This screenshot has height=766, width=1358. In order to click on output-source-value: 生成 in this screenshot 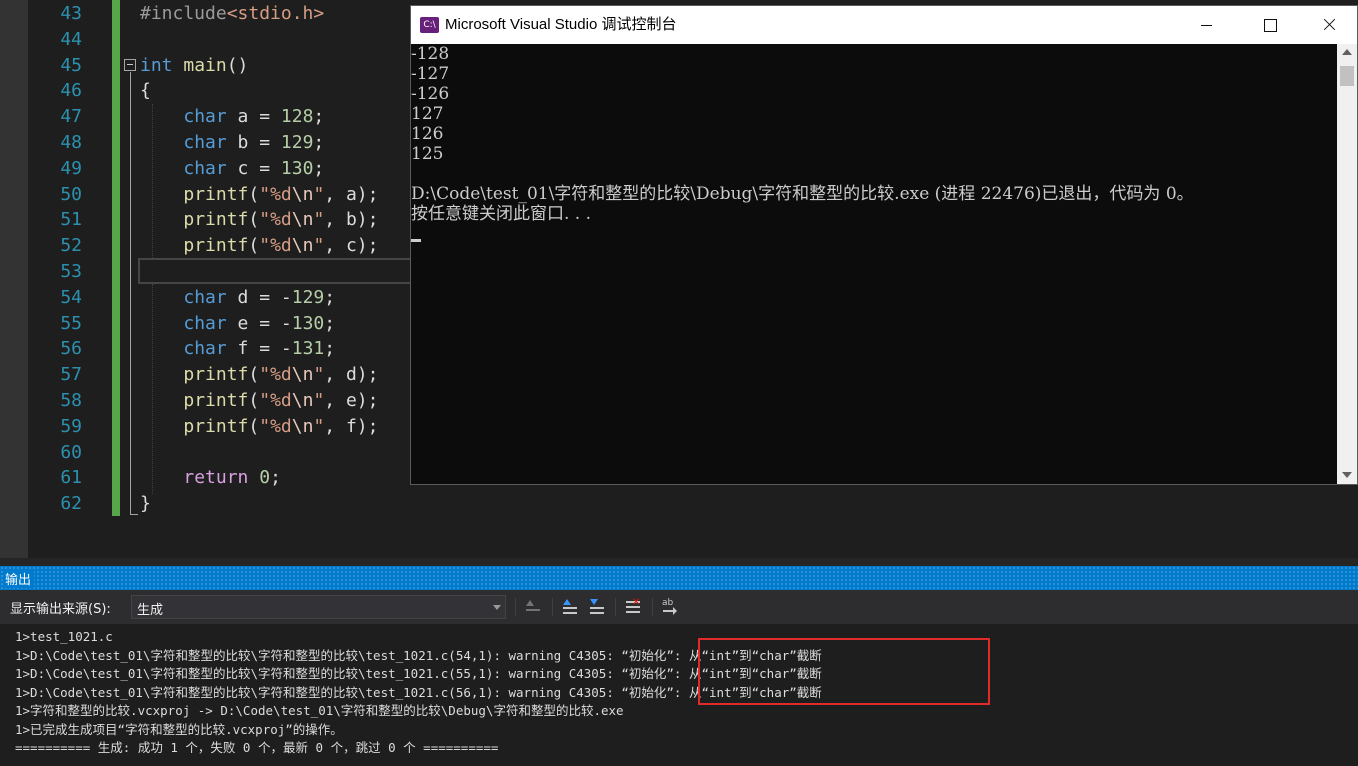, I will do `click(150, 610)`.